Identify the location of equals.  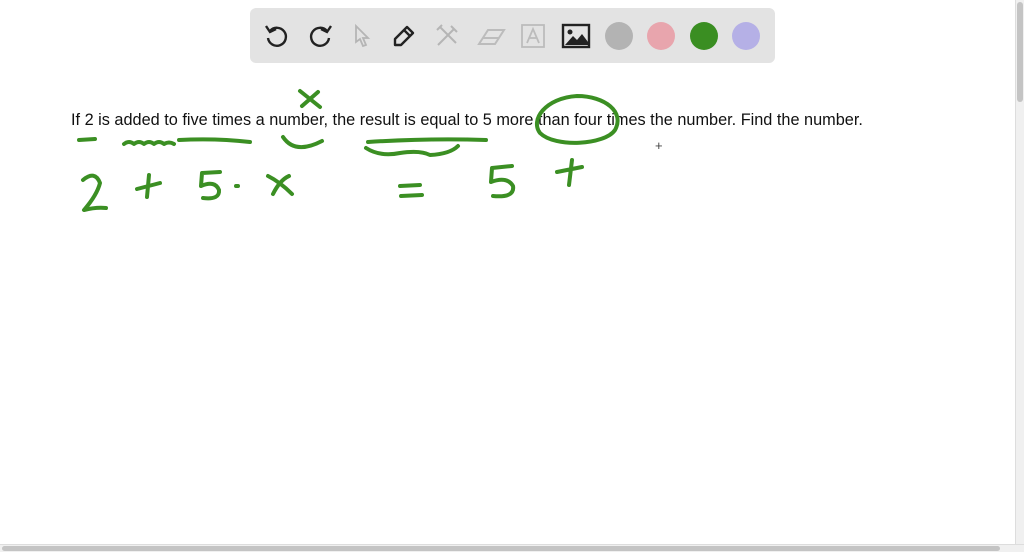
(411, 190).